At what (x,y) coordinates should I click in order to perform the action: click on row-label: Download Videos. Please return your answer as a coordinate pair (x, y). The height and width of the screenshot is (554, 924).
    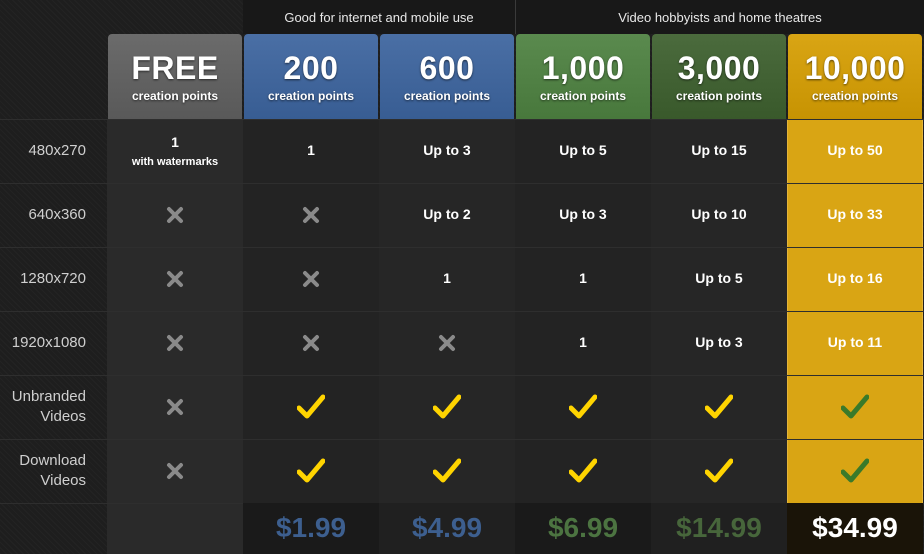
    Looking at the image, I should click on (52, 470).